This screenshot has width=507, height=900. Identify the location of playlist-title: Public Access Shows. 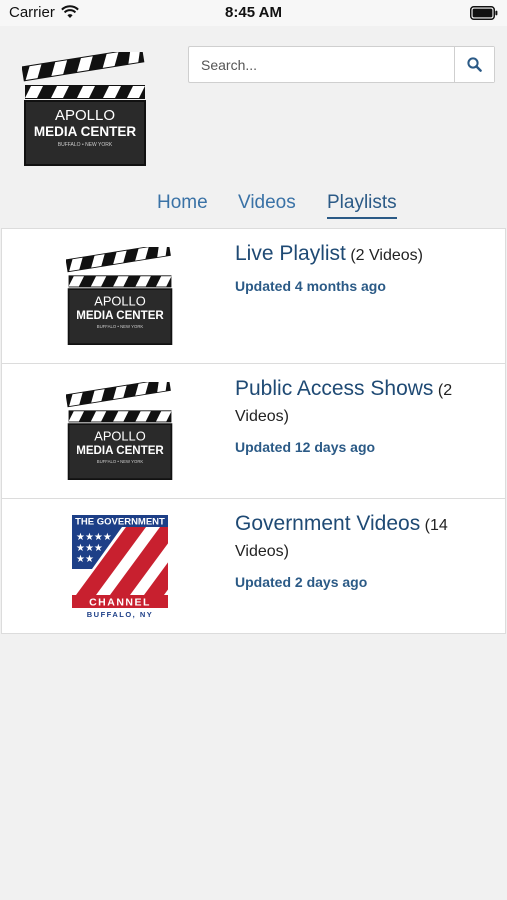
(334, 388).